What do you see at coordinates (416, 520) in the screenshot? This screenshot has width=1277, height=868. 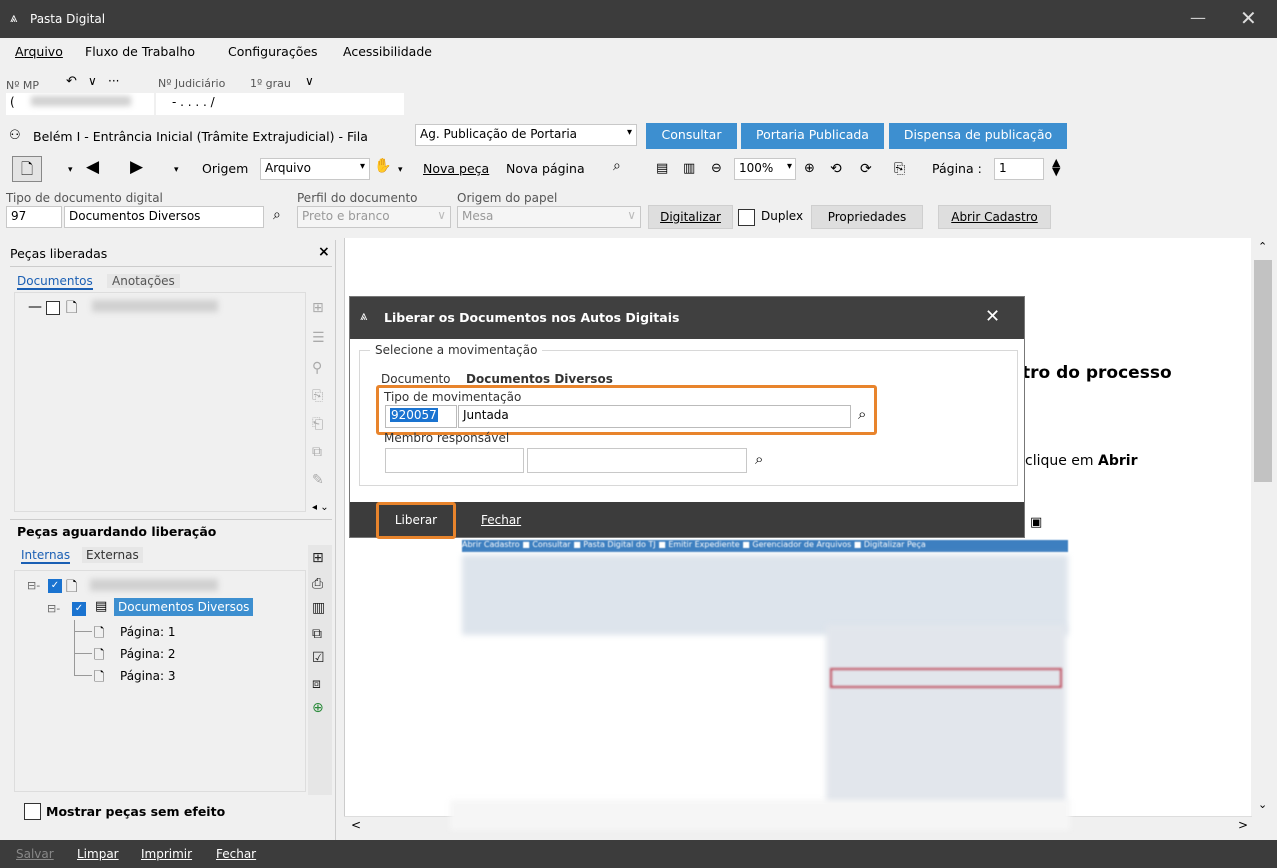 I see `liberar-button: Liberar` at bounding box center [416, 520].